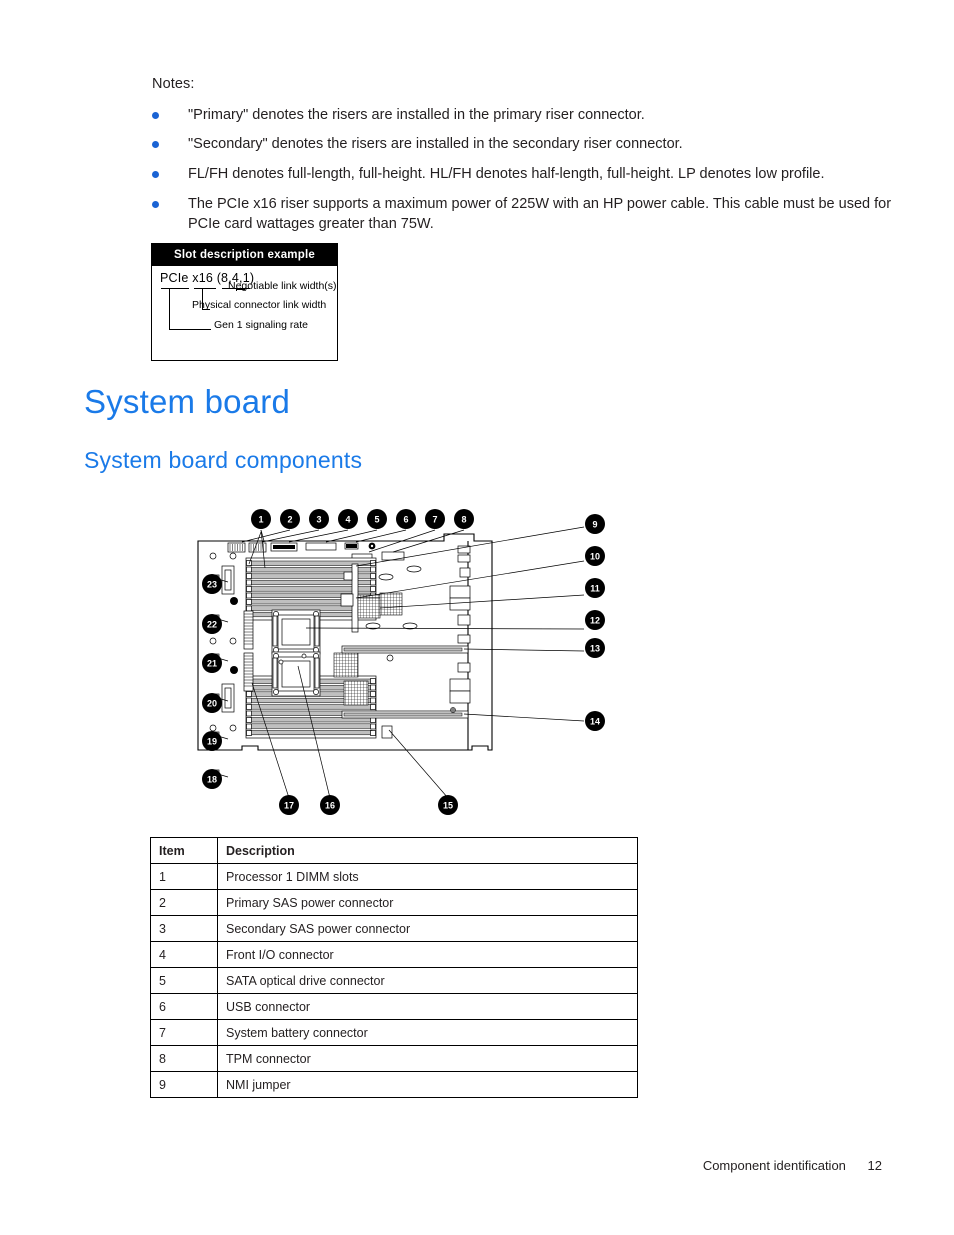 The height and width of the screenshot is (1235, 954). I want to click on callout-left: 23 22 21 20 19 18, so click(212, 681).